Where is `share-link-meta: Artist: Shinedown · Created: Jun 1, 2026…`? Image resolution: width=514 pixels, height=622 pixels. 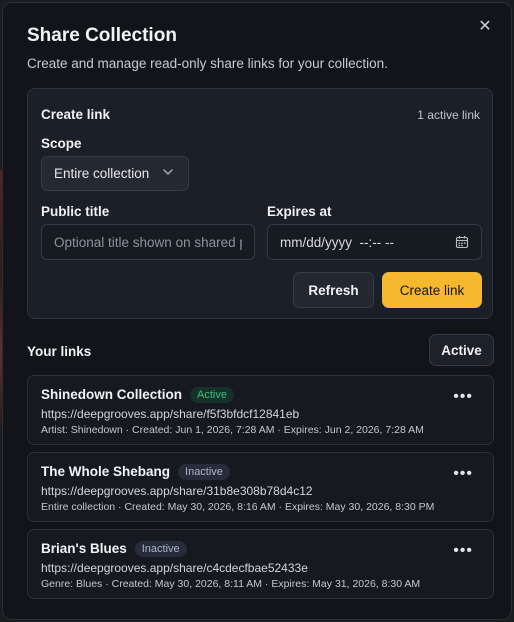 share-link-meta: Artist: Shinedown · Created: Jun 1, 2026… is located at coordinates (232, 430).